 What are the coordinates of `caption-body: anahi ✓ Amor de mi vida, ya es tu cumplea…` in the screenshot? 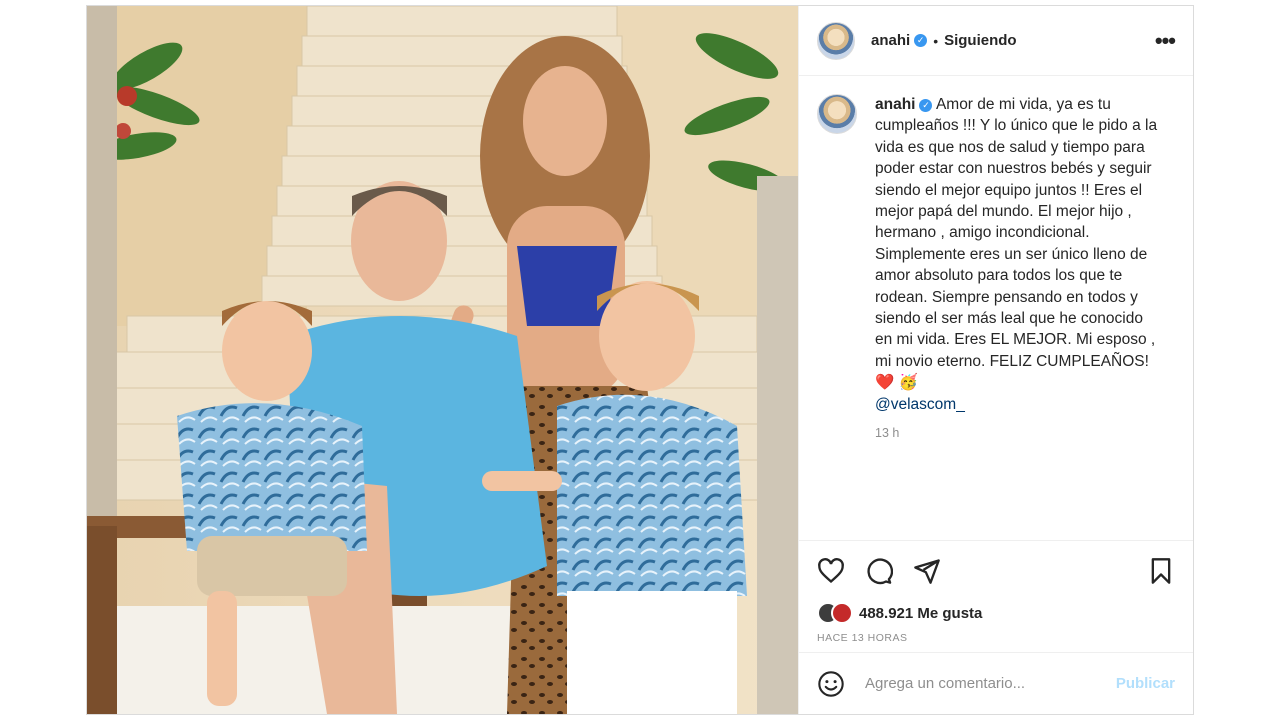 It's located at (1018, 269).